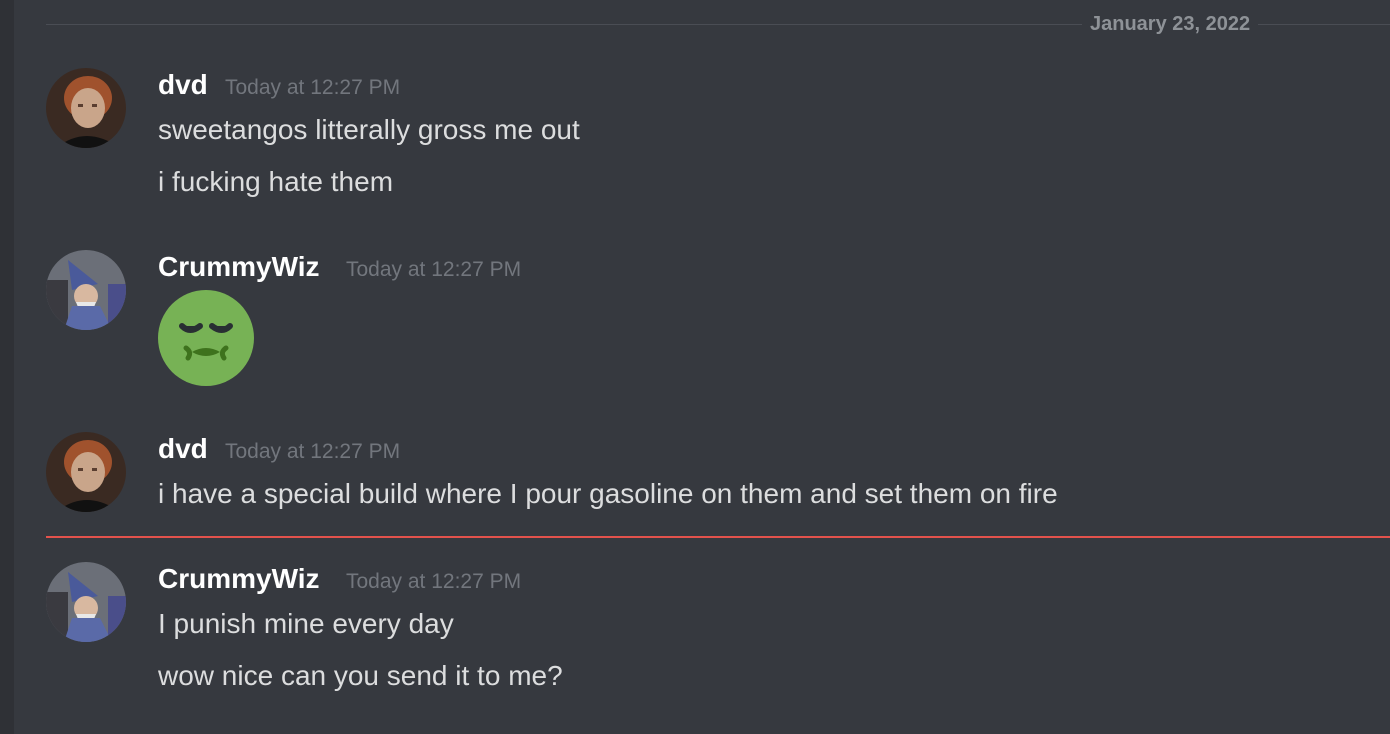  What do you see at coordinates (276, 181) in the screenshot?
I see `message-text: i fucking hate them` at bounding box center [276, 181].